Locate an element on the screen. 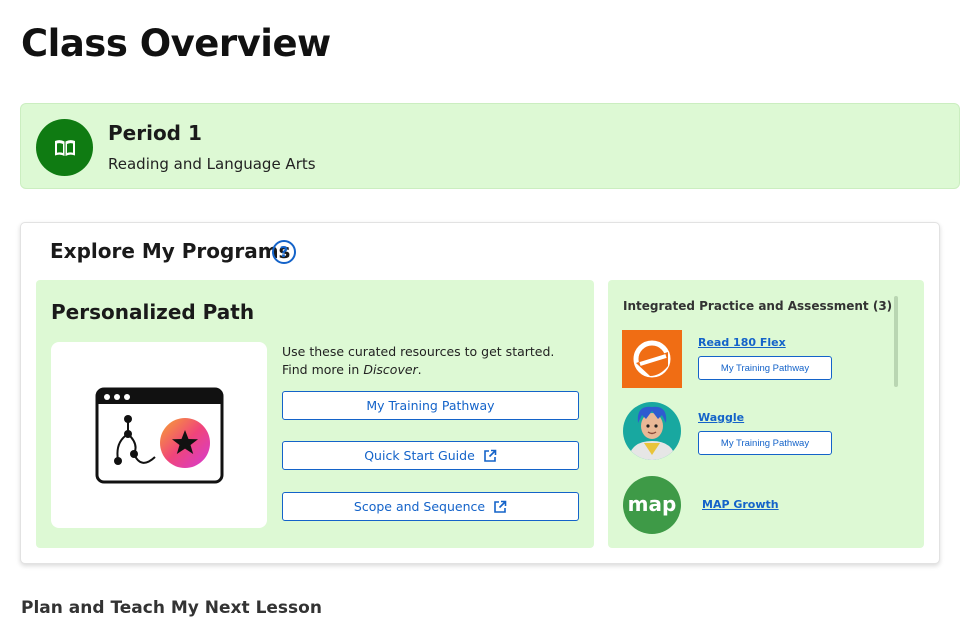  quick-start-guide-button: Quick Start Guide is located at coordinates (430, 455).